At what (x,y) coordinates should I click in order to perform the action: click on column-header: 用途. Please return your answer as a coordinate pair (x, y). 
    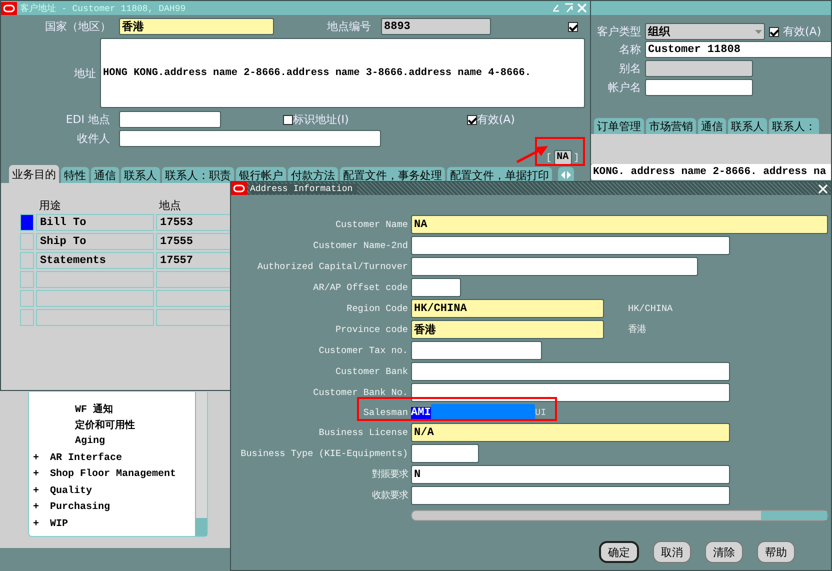
    Looking at the image, I should click on (50, 205).